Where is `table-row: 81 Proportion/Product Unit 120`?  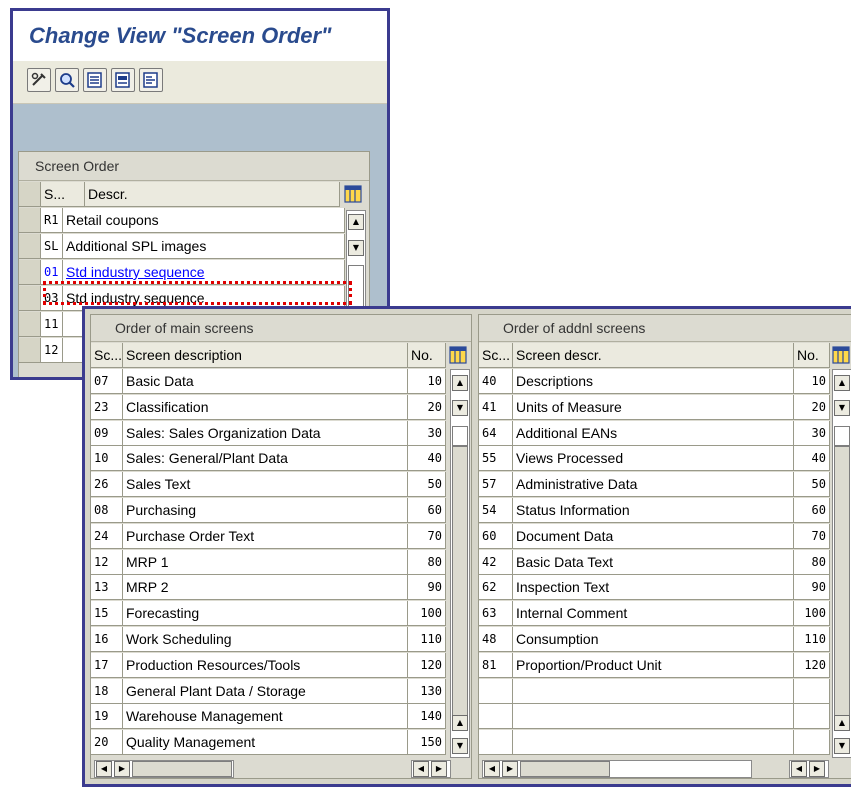
table-row: 81 Proportion/Product Unit 120 is located at coordinates (654, 666).